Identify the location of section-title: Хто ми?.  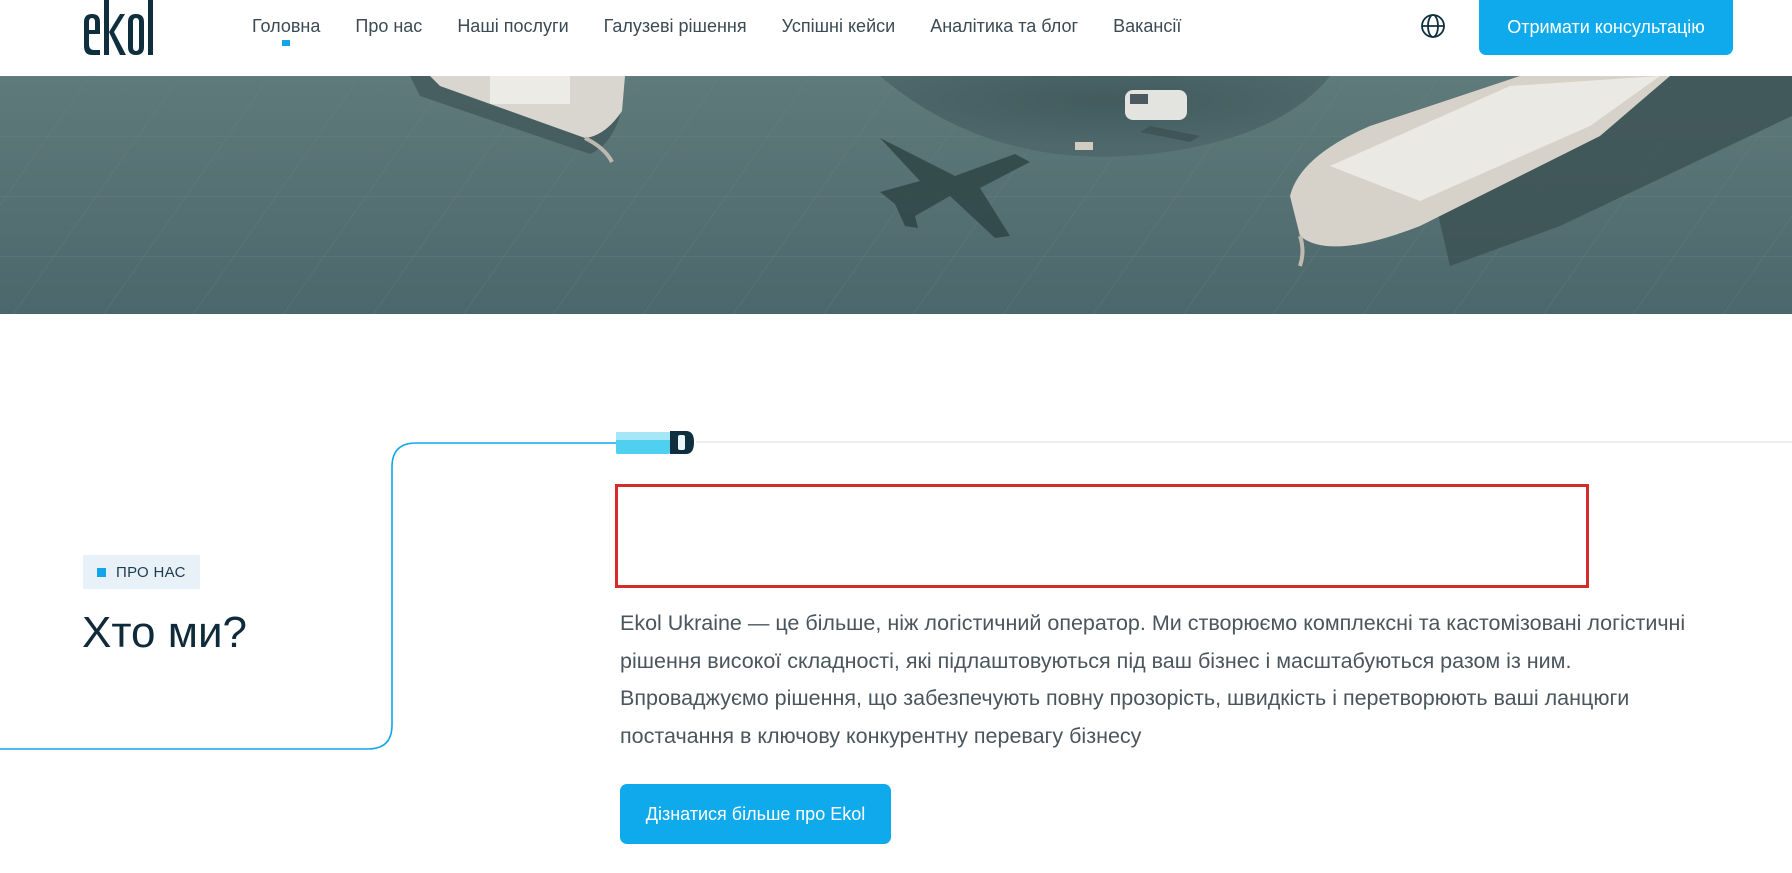
(164, 632).